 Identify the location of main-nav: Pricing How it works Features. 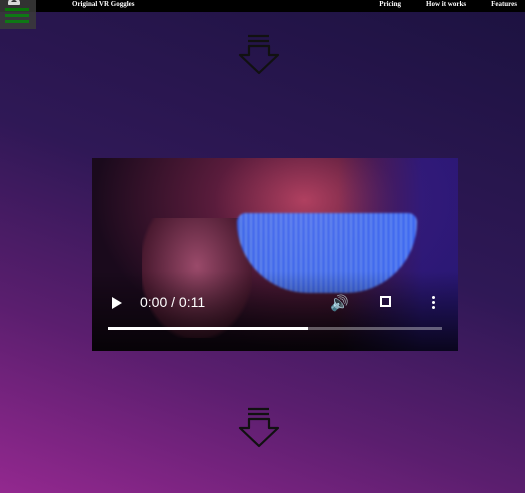
(448, 4).